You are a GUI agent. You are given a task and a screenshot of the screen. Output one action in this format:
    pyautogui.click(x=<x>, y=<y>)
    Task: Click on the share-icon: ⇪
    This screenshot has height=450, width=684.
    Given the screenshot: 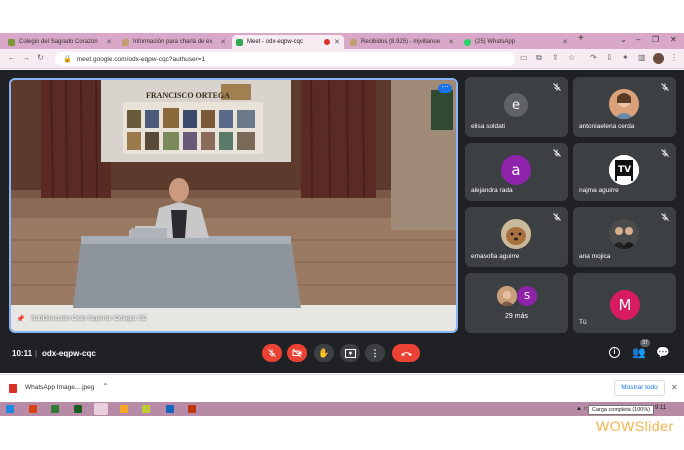 What is the action you would take?
    pyautogui.click(x=555, y=57)
    